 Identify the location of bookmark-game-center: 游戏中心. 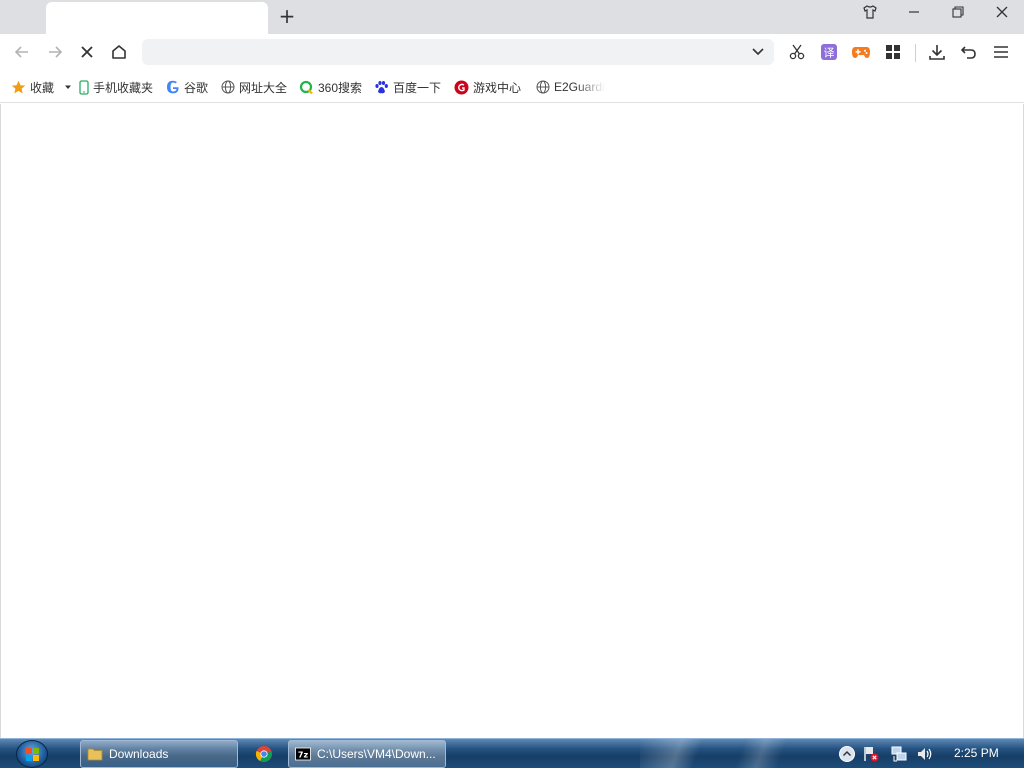
(487, 87).